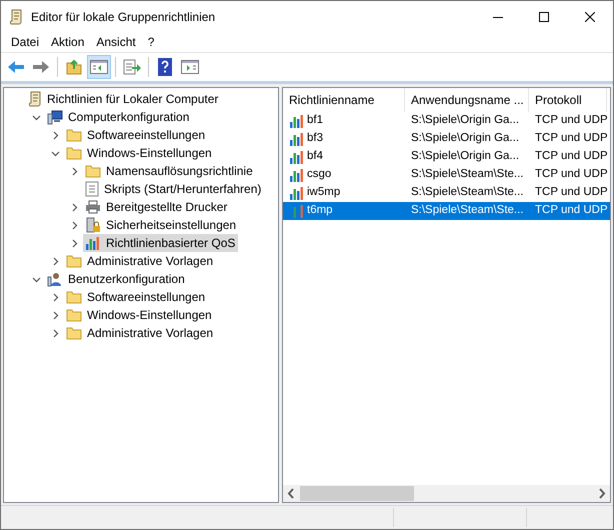  What do you see at coordinates (323, 192) in the screenshot?
I see `table-cell-text: iw5mp` at bounding box center [323, 192].